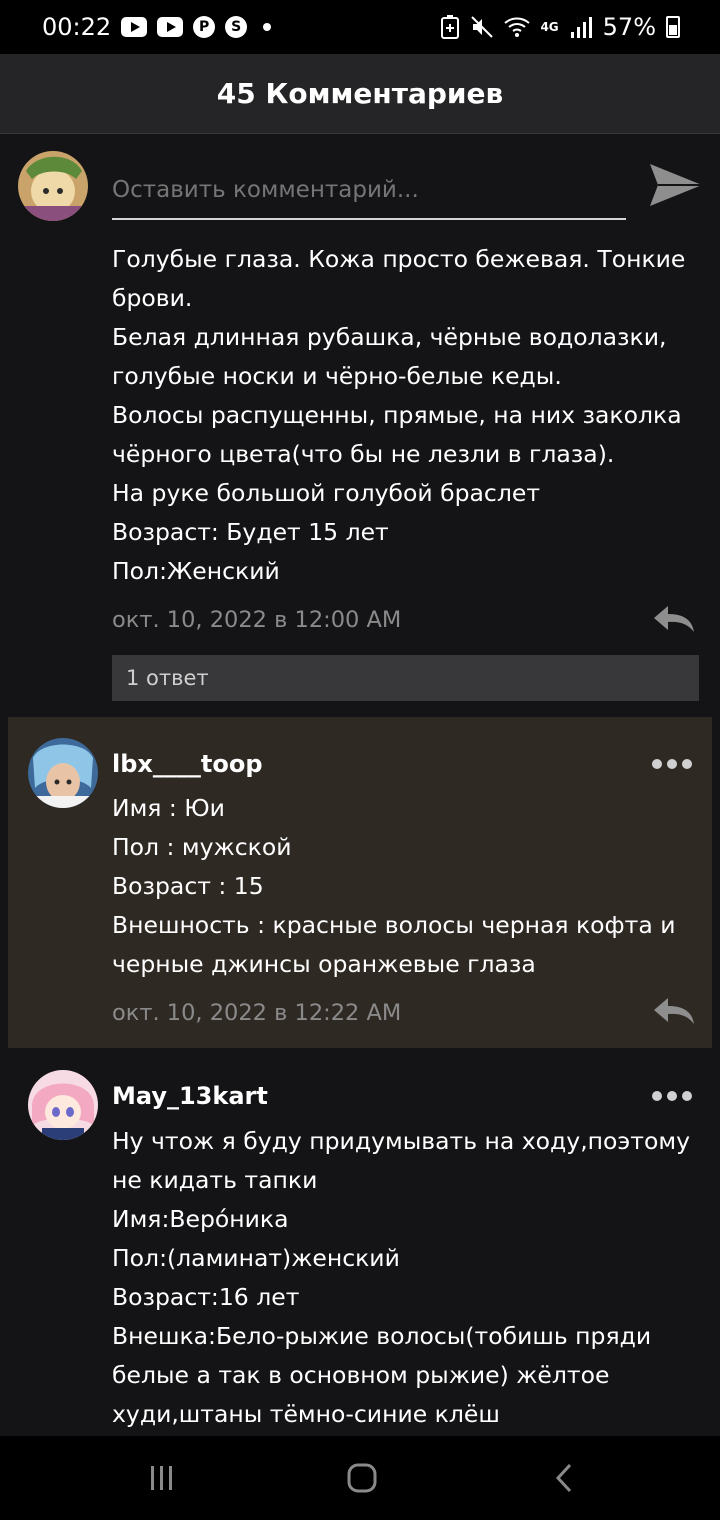  I want to click on send-icon, so click(676, 185).